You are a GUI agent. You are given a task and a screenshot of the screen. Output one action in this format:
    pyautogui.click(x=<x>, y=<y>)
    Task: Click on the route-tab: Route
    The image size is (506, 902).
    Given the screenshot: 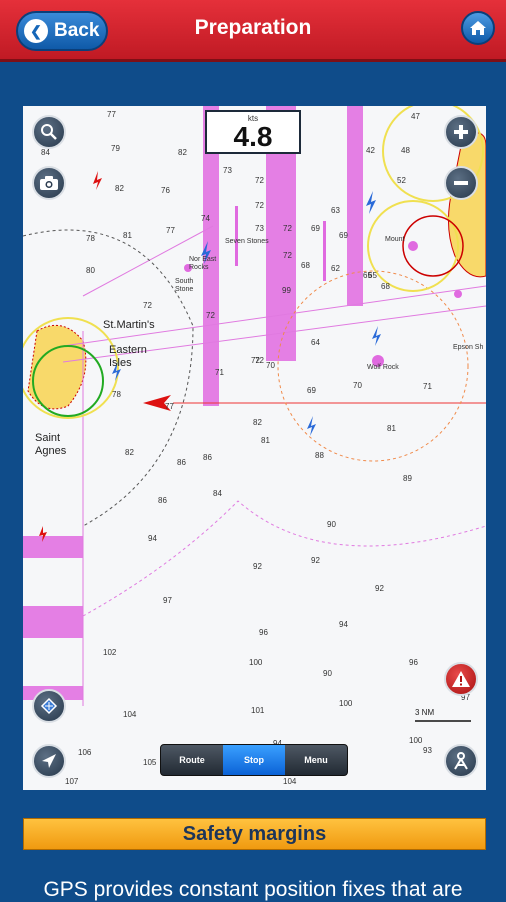 What is the action you would take?
    pyautogui.click(x=192, y=760)
    